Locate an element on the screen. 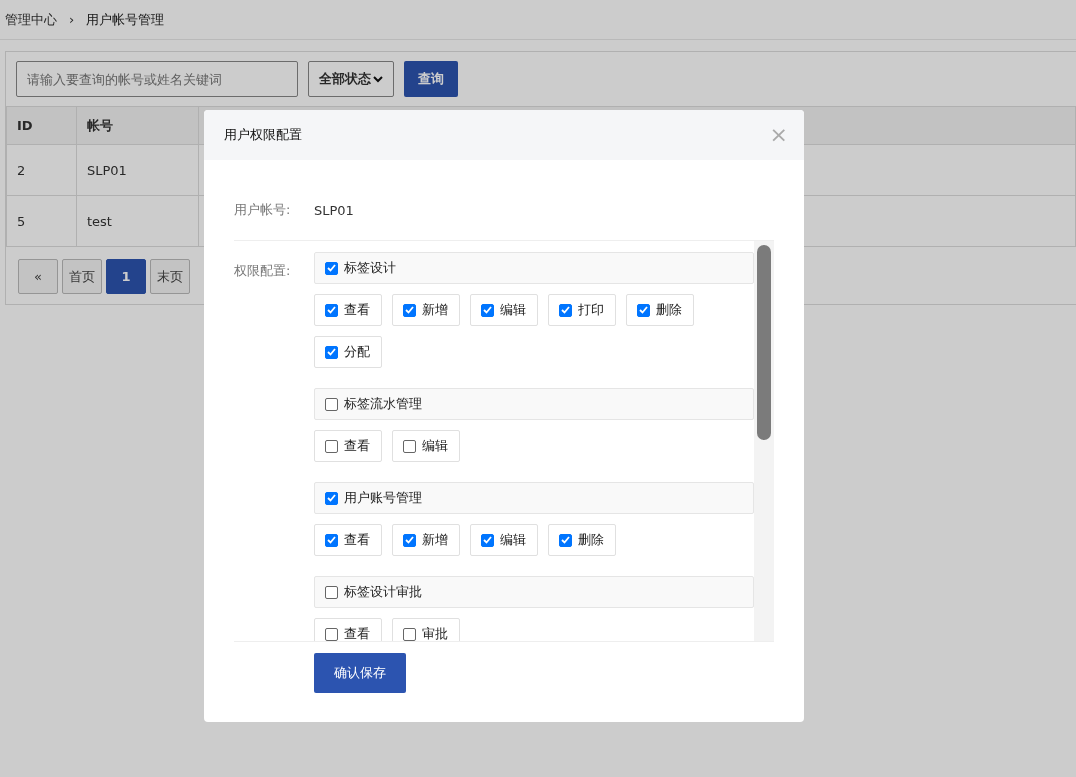  table-cell: test is located at coordinates (137, 221).